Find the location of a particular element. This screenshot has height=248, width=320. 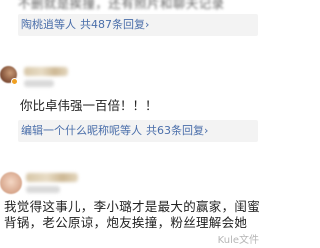

comment-text: 我觉得这事儿，李小璐才是最大的赢家，闺蜜背锅，老公原谅，炮友挨撞，粉丝理解会她 is located at coordinates (132, 214).